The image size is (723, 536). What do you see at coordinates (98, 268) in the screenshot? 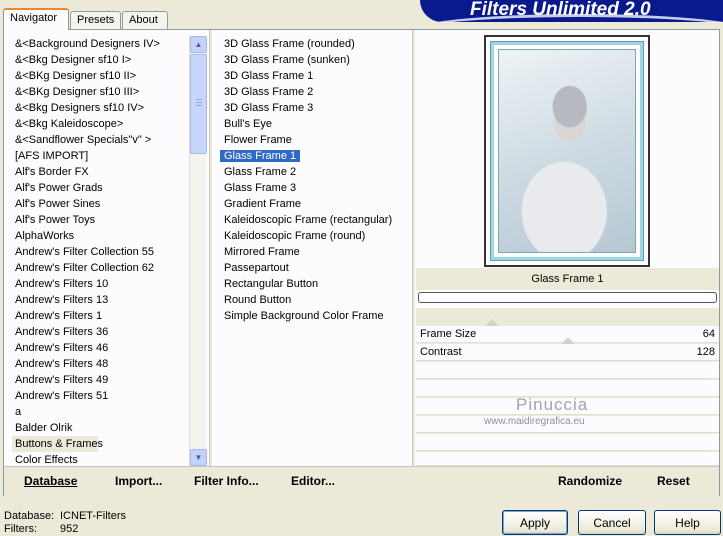
I see `category-item: Andrew's Filter Collection 62` at bounding box center [98, 268].